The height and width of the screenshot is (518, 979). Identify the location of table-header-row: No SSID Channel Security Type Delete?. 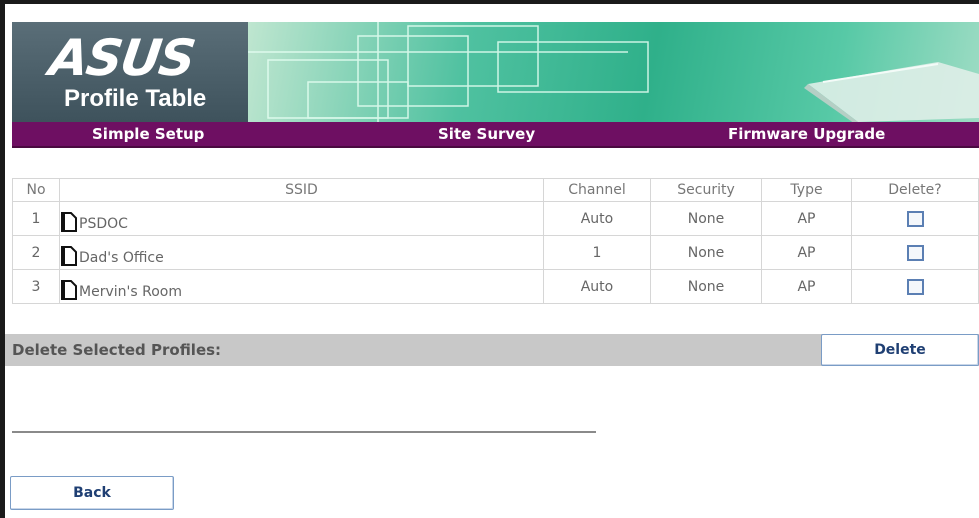
(495, 190).